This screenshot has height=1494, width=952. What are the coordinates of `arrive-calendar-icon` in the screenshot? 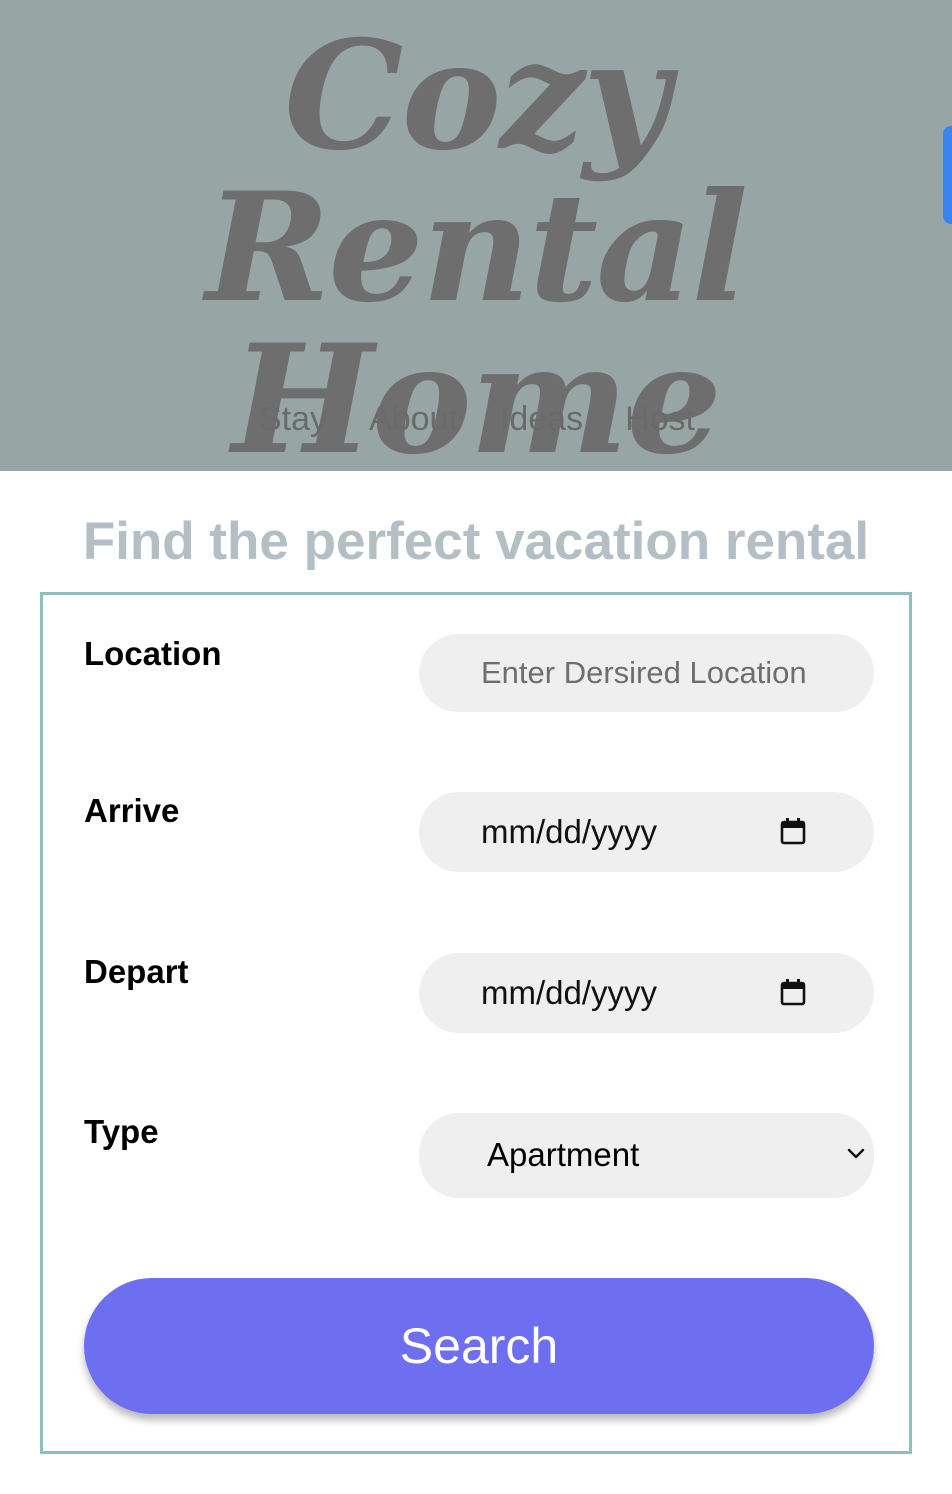 It's located at (793, 831).